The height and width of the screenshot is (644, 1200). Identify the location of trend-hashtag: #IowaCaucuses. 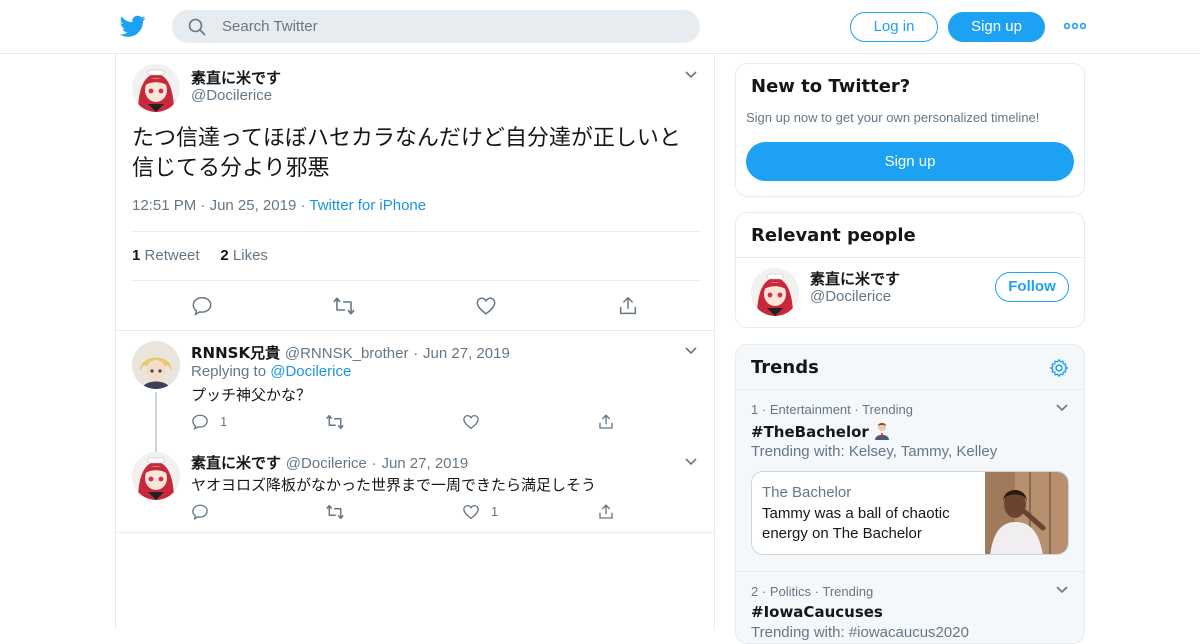
(817, 612).